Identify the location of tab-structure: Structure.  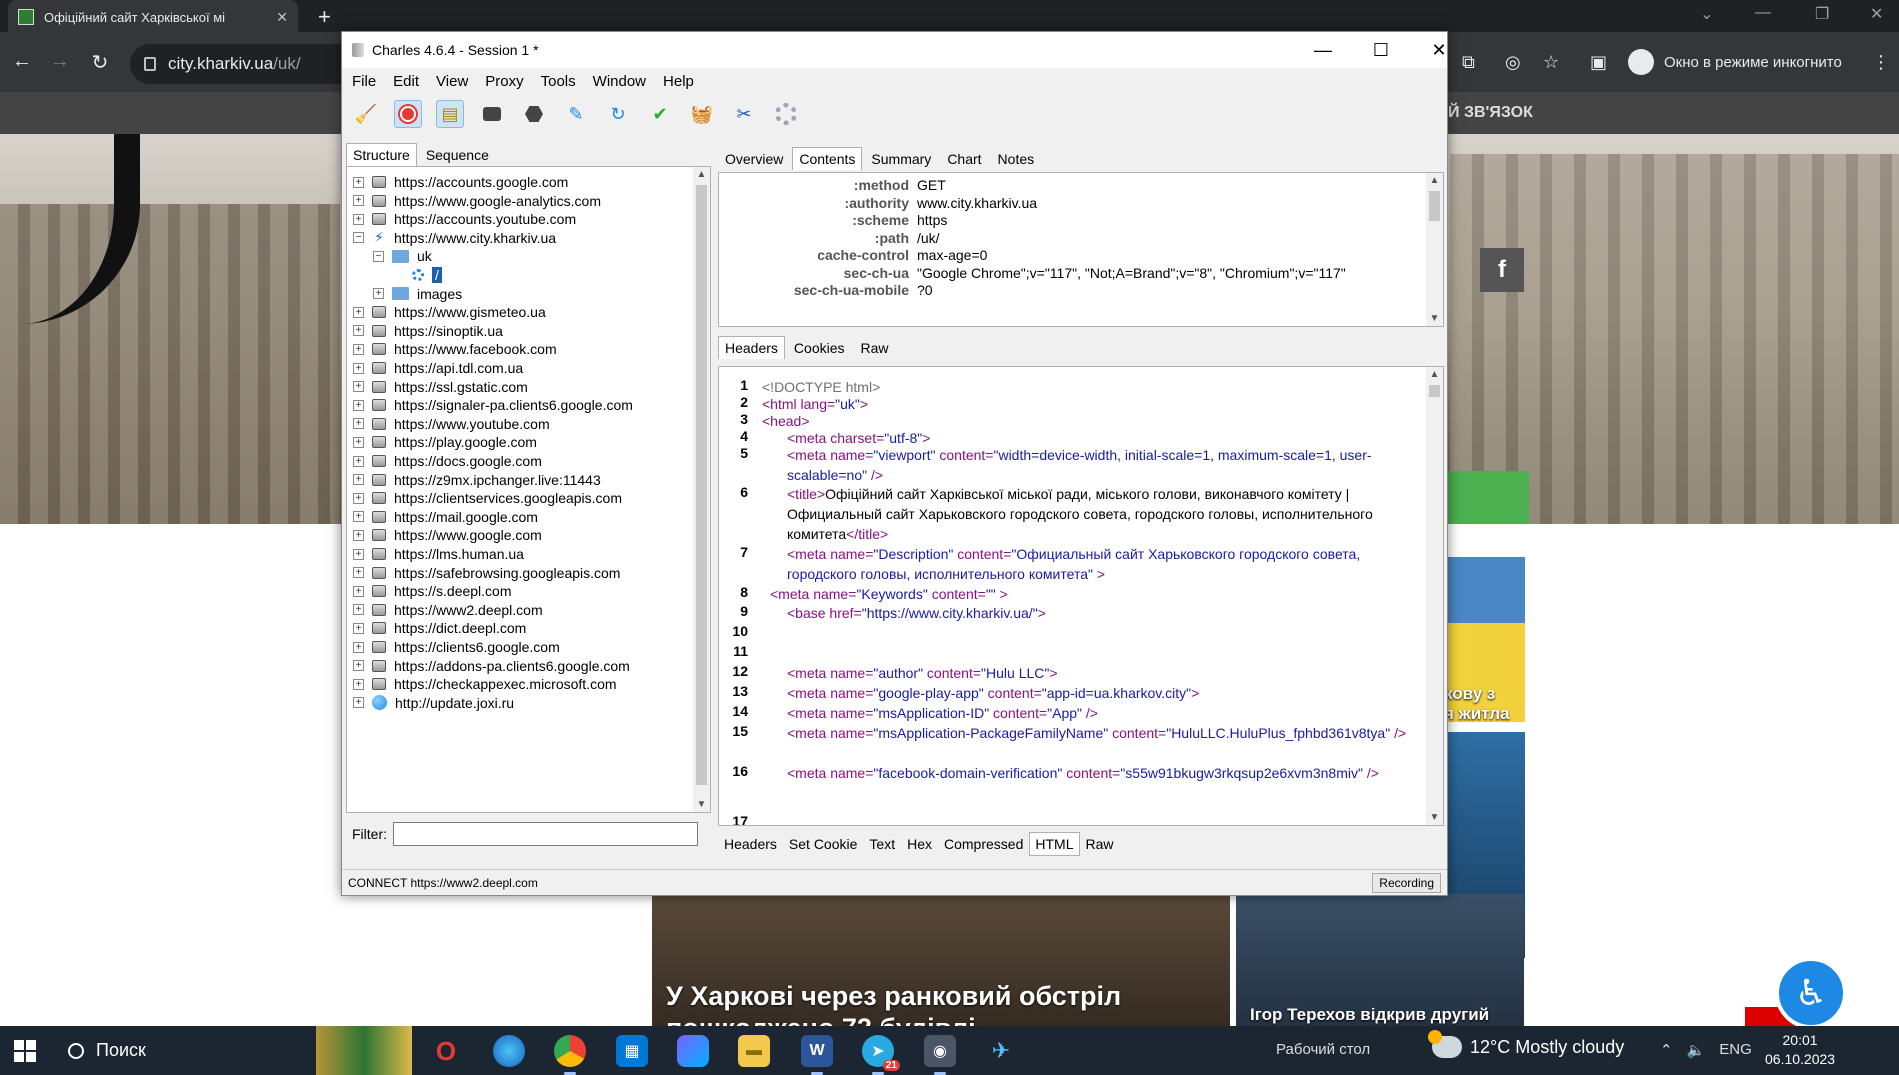
(381, 154).